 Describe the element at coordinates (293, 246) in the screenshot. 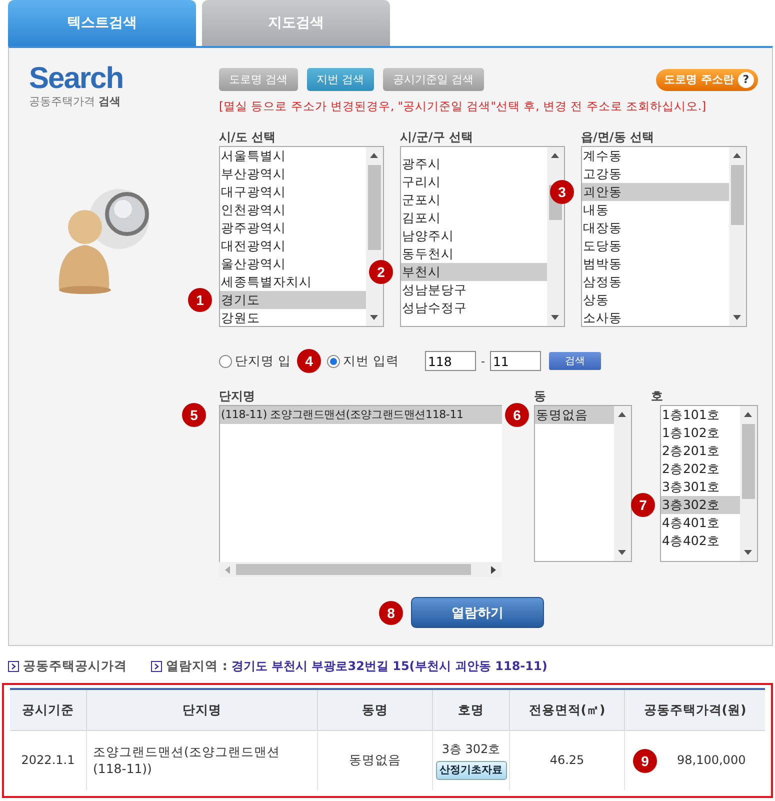

I see `list-option: 대전광역시` at that location.